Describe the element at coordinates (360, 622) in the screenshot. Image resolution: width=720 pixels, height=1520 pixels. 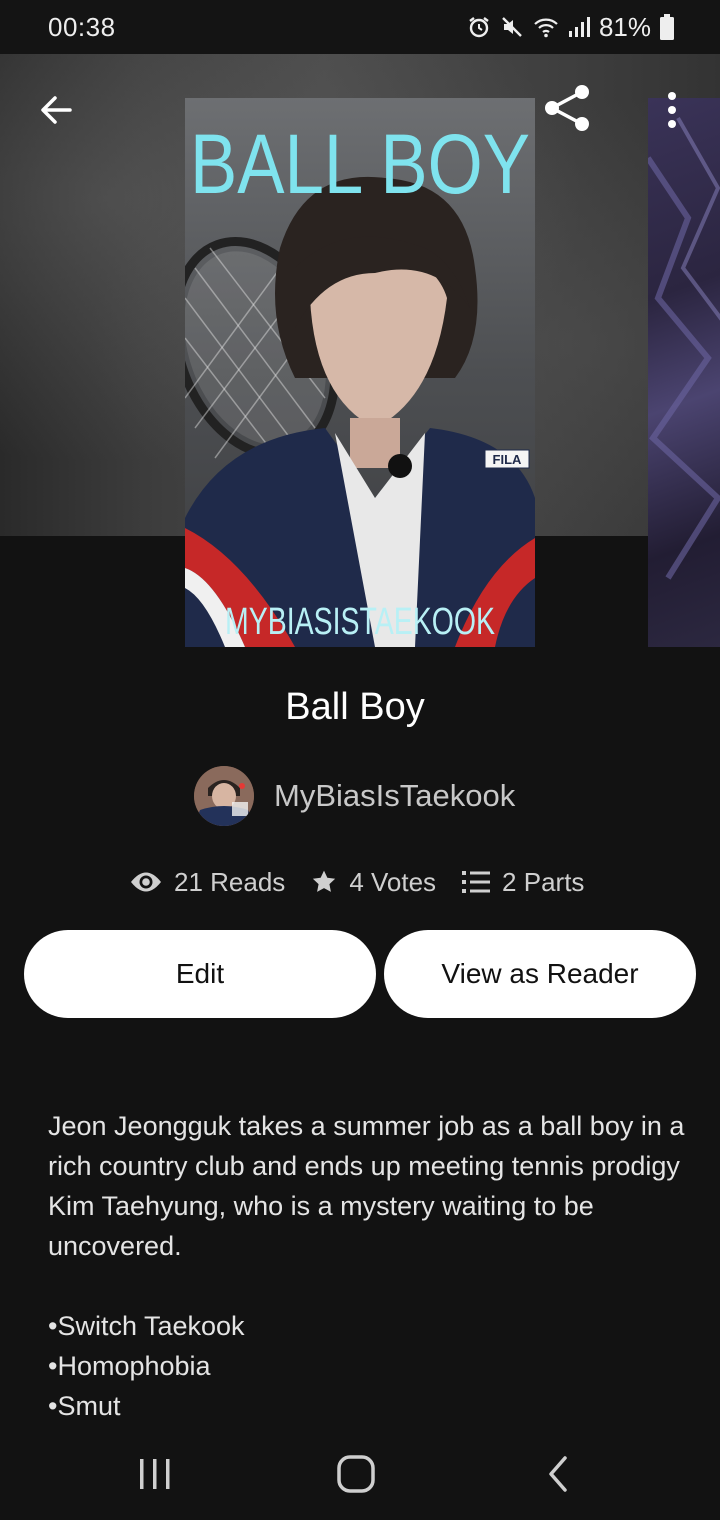
I see `cover-author-text: MYBIASISTAEKOOK` at that location.